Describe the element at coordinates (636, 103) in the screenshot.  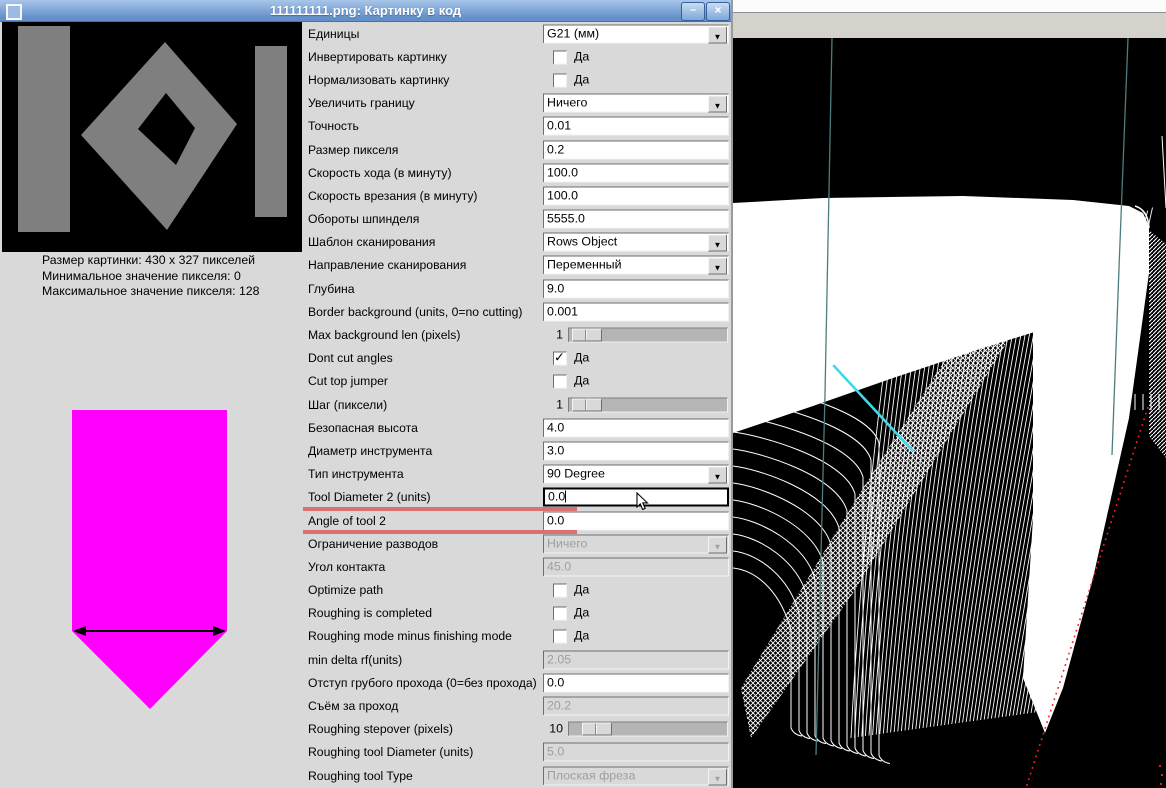
I see `extend-border-dropdown: Ничего ▼` at that location.